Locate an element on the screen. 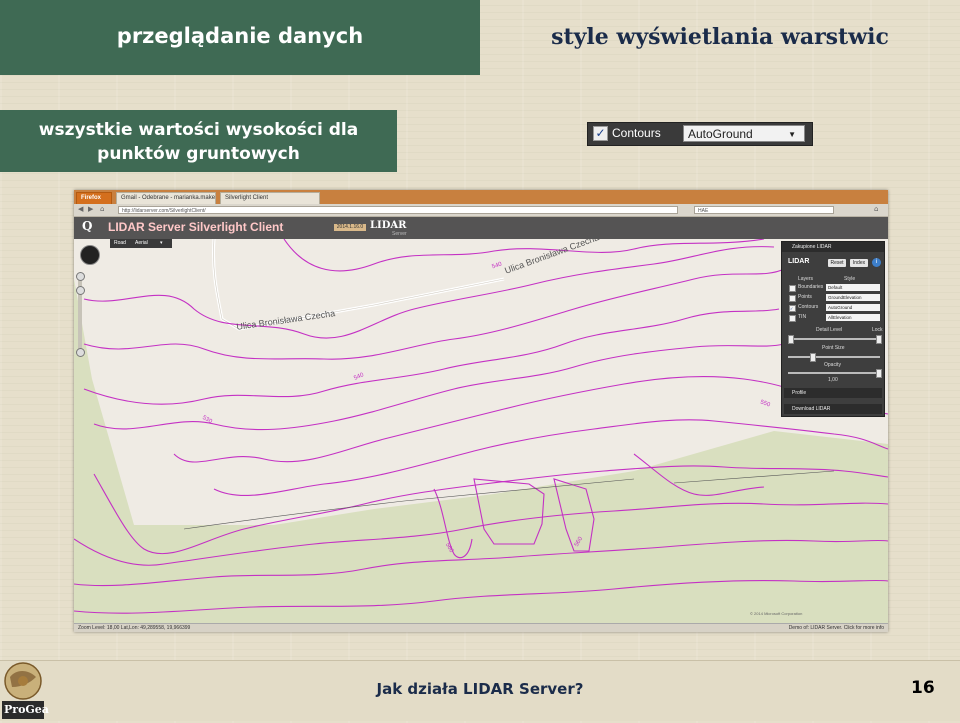 The image size is (960, 723). style-column-header: Style is located at coordinates (850, 279).